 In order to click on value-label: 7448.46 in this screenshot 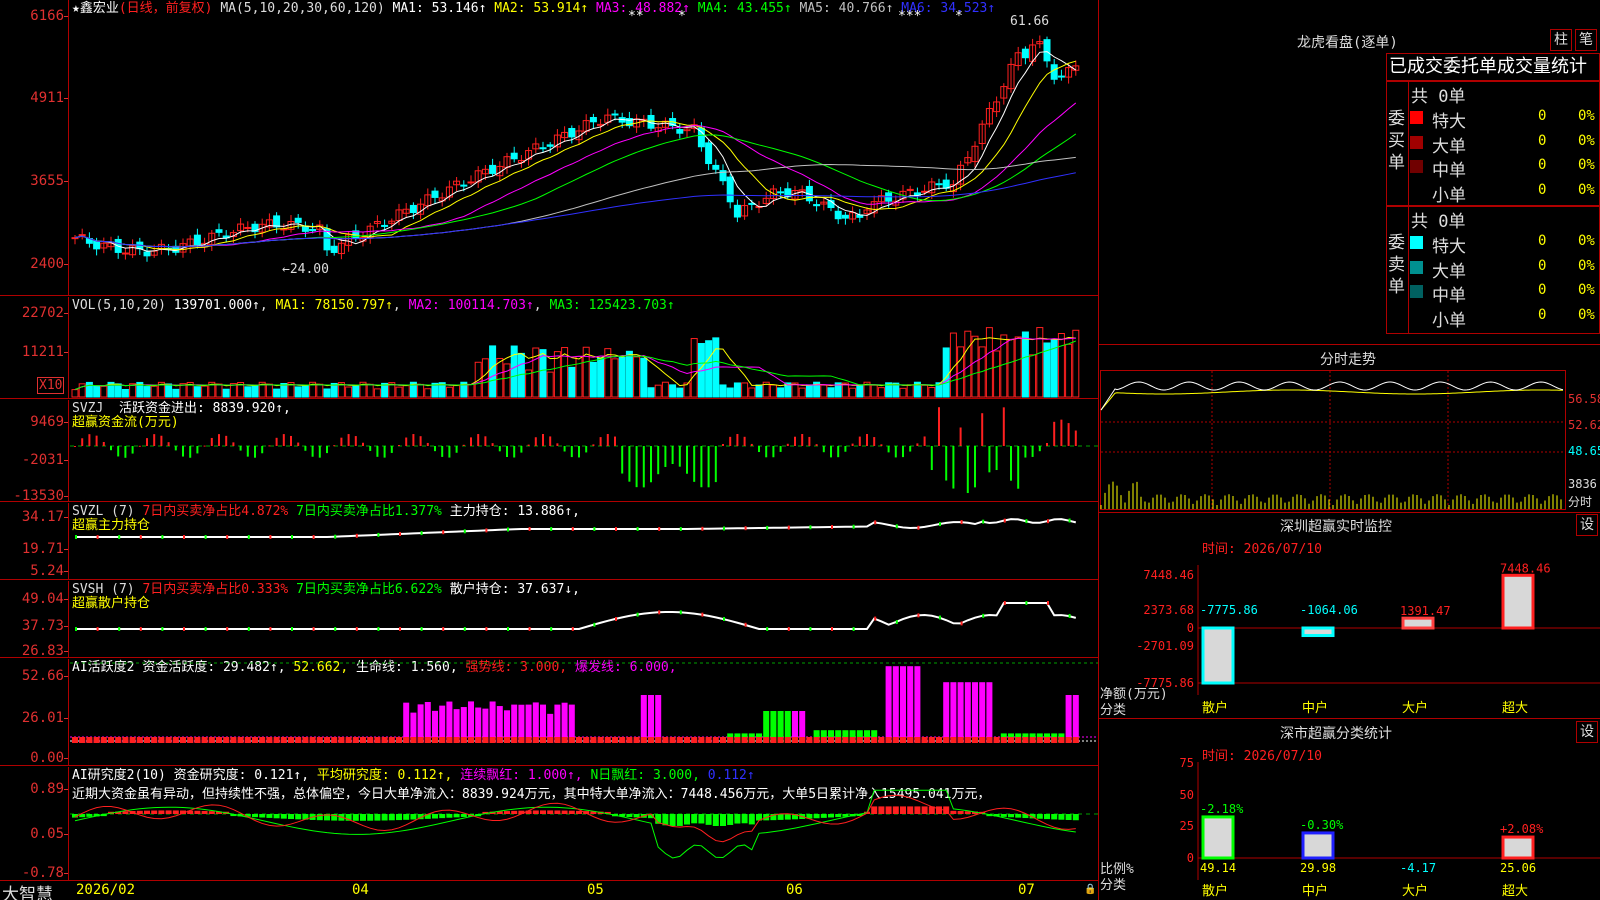, I will do `click(1525, 568)`.